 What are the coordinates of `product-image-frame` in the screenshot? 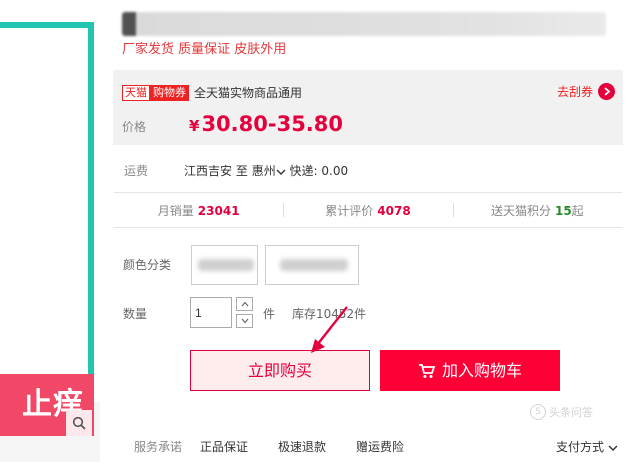 It's located at (47, 212).